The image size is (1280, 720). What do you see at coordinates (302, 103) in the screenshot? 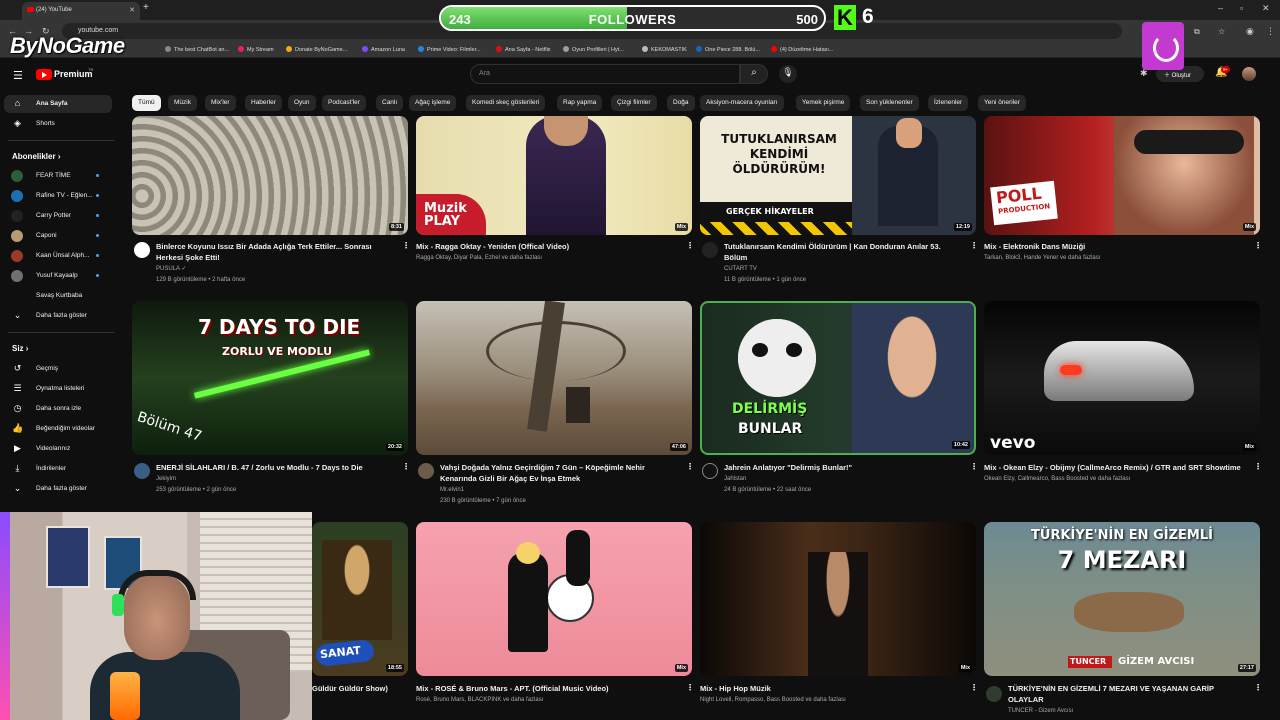
I see `chip-4: Oyun` at bounding box center [302, 103].